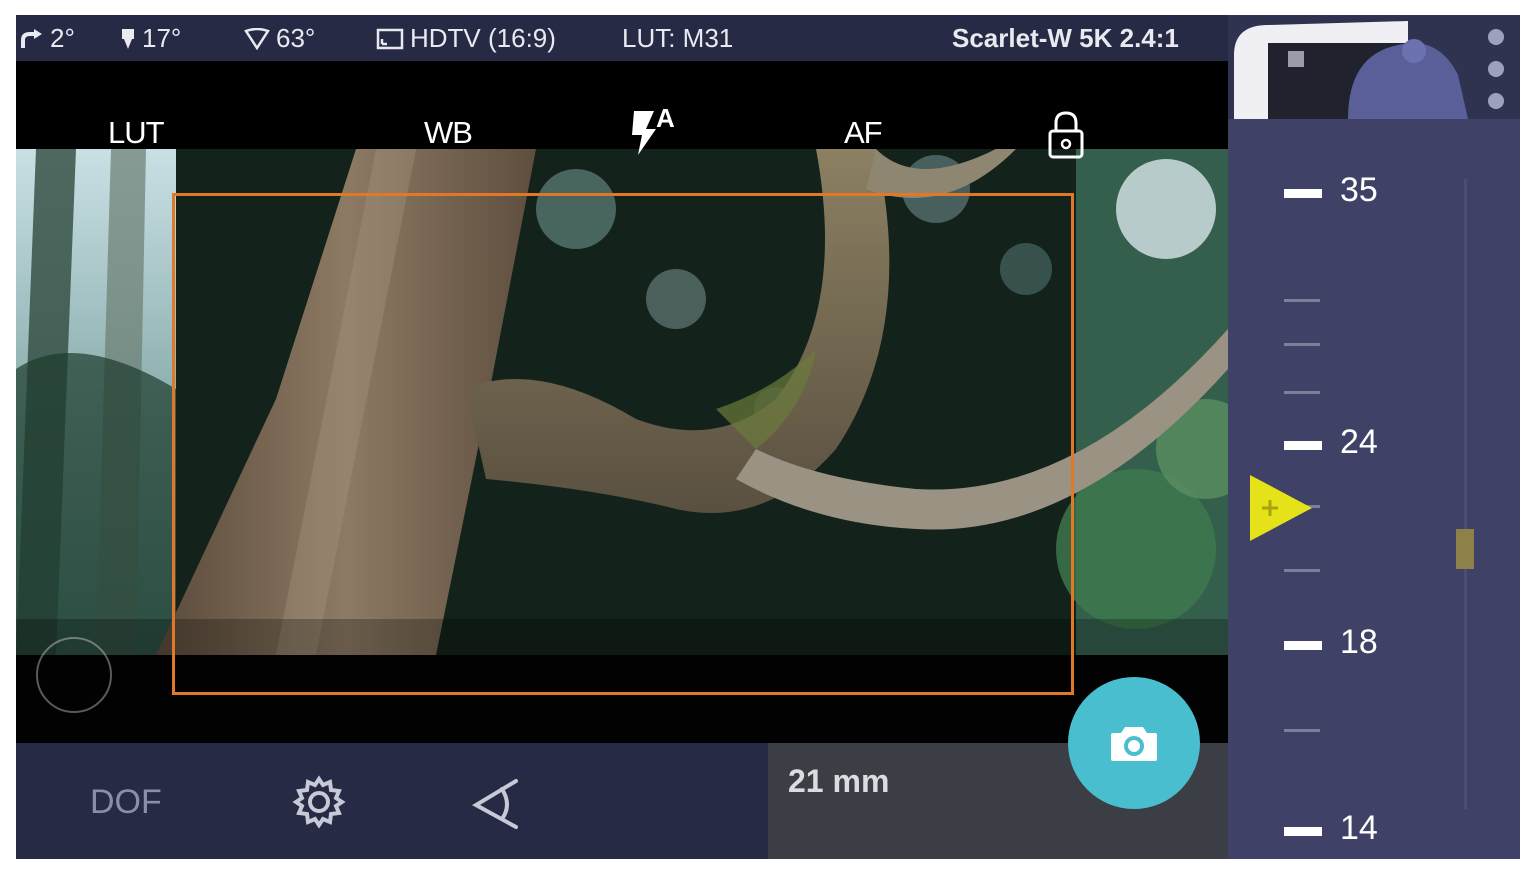 This screenshot has height=876, width=1536. What do you see at coordinates (1359, 828) in the screenshot?
I see `ruler-label-14: 14` at bounding box center [1359, 828].